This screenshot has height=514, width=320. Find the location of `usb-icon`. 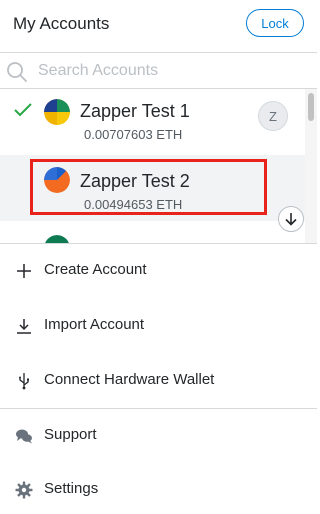

usb-icon is located at coordinates (24, 381).